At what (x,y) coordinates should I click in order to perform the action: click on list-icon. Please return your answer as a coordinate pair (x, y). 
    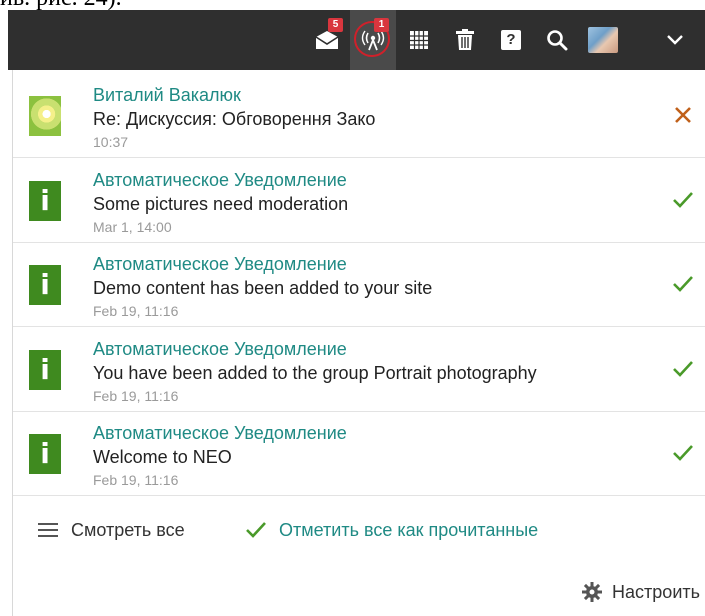
    Looking at the image, I should click on (48, 530).